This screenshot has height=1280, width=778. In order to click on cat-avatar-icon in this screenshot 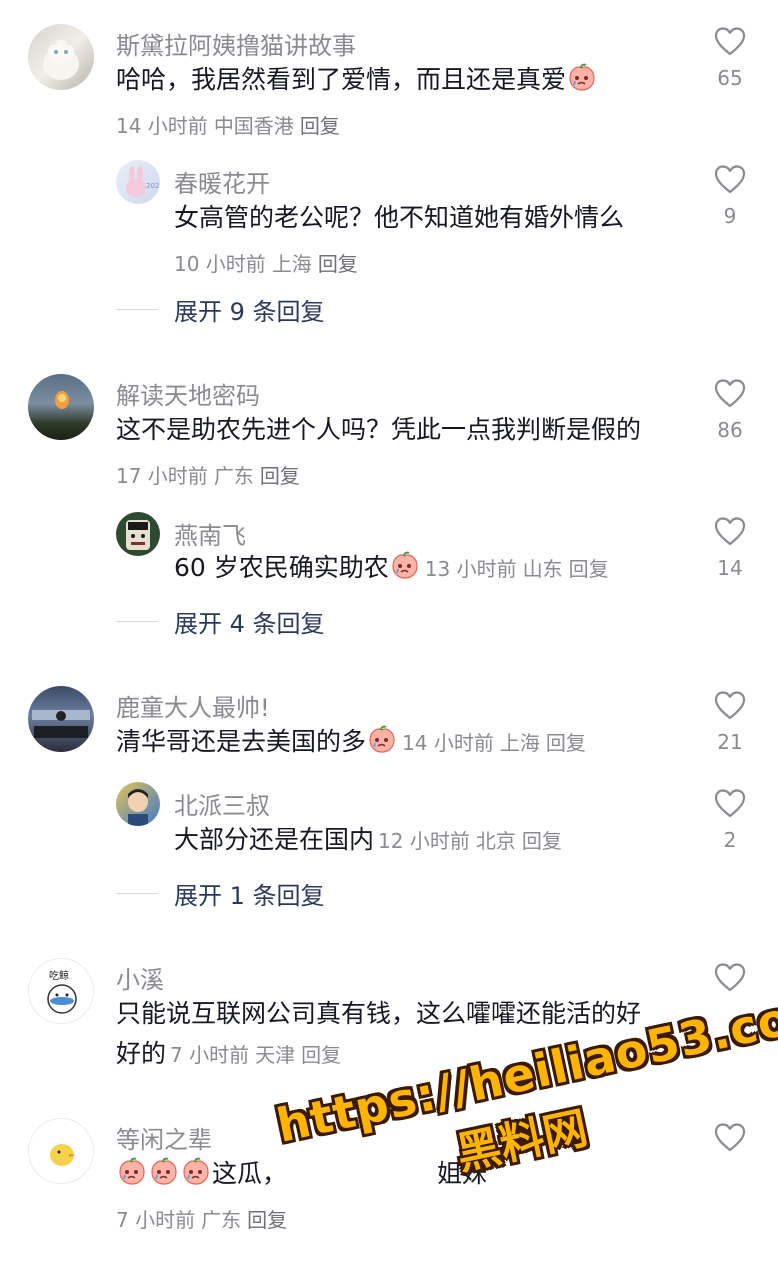, I will do `click(61, 58)`.